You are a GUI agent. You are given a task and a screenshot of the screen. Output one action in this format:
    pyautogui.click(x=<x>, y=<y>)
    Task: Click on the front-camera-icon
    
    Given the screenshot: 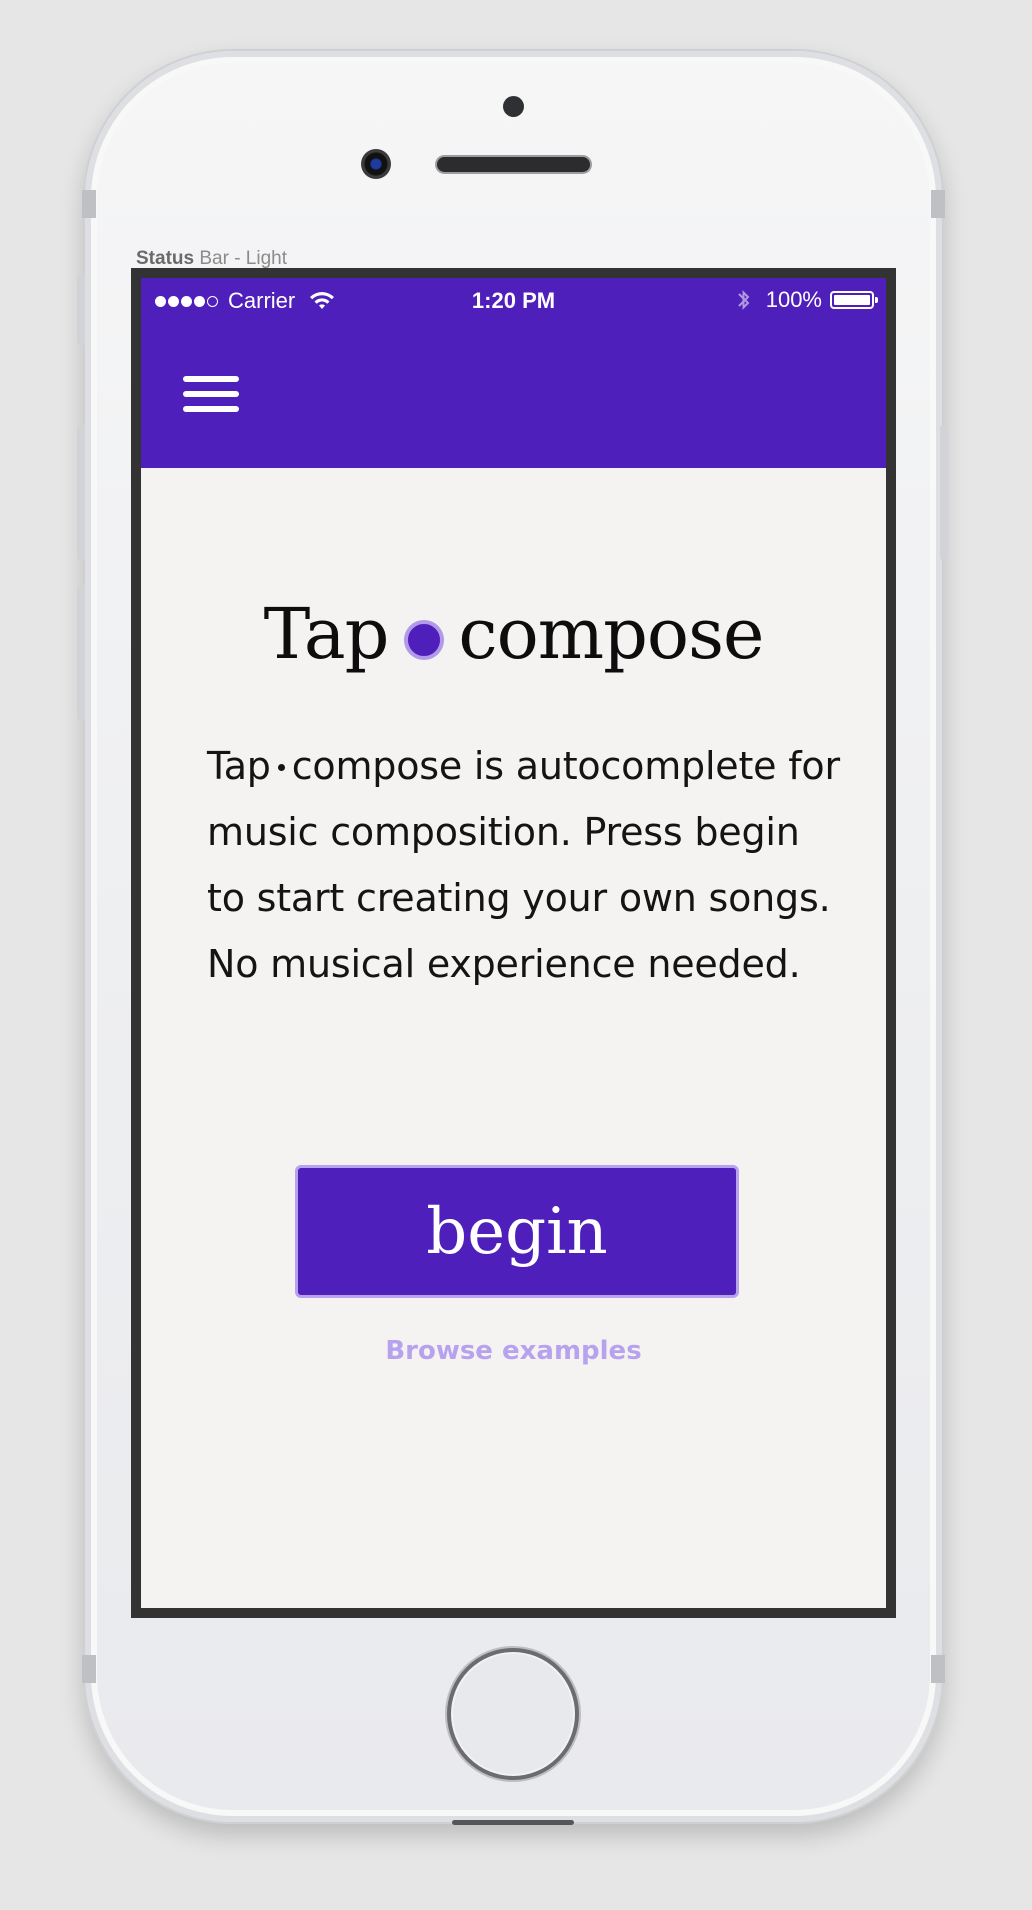 What is the action you would take?
    pyautogui.click(x=376, y=164)
    